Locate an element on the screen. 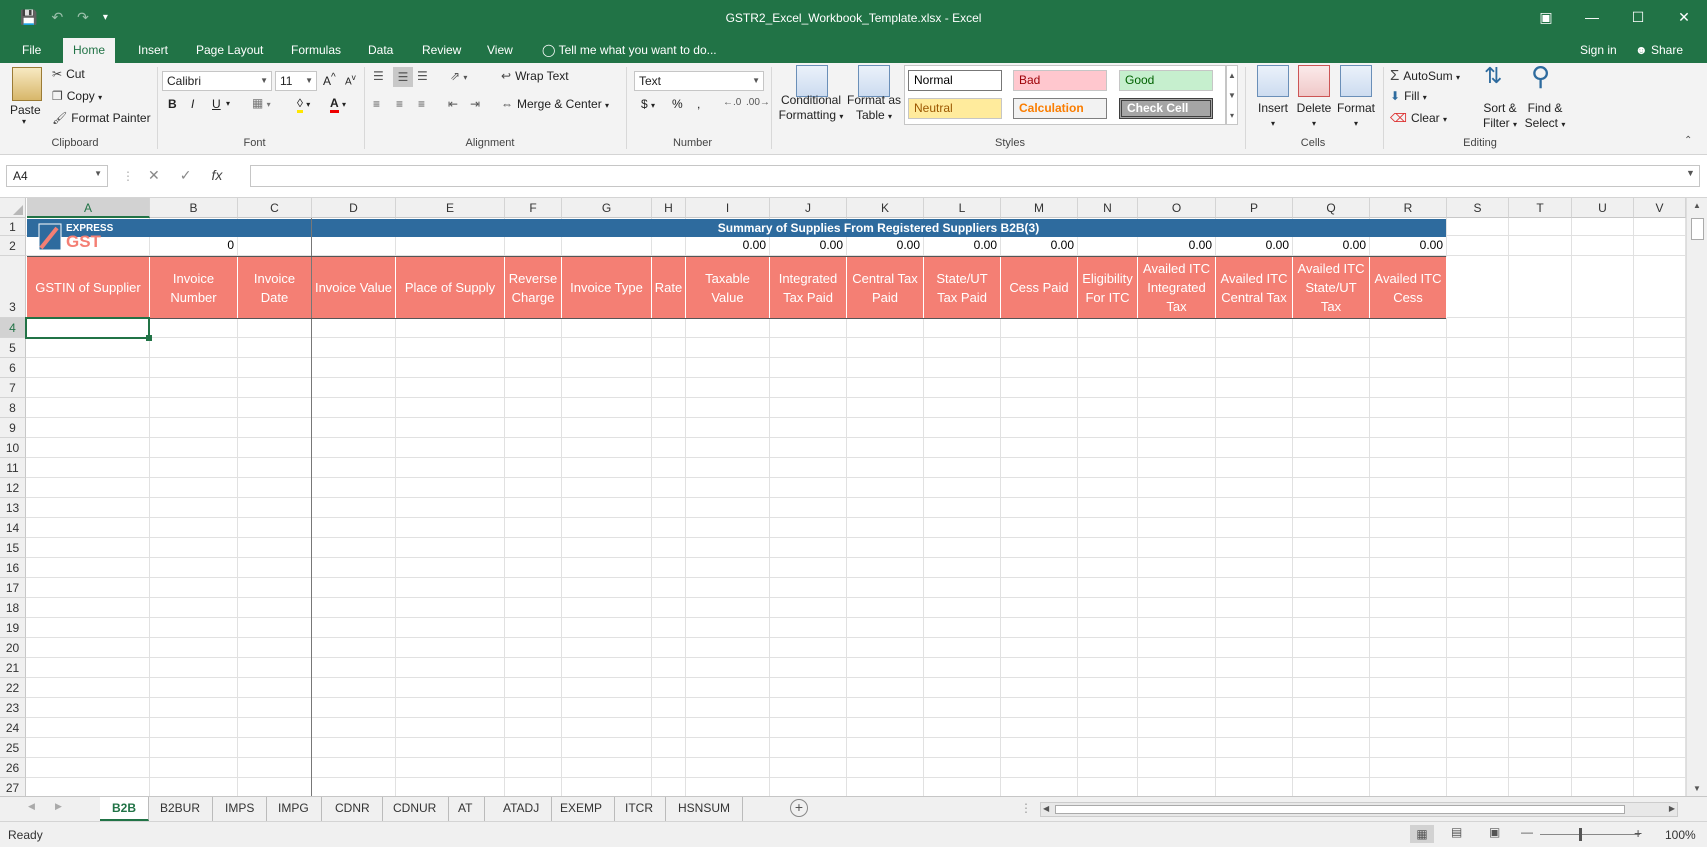 The image size is (1707, 847). sign-in-link: Sign in is located at coordinates (1598, 50).